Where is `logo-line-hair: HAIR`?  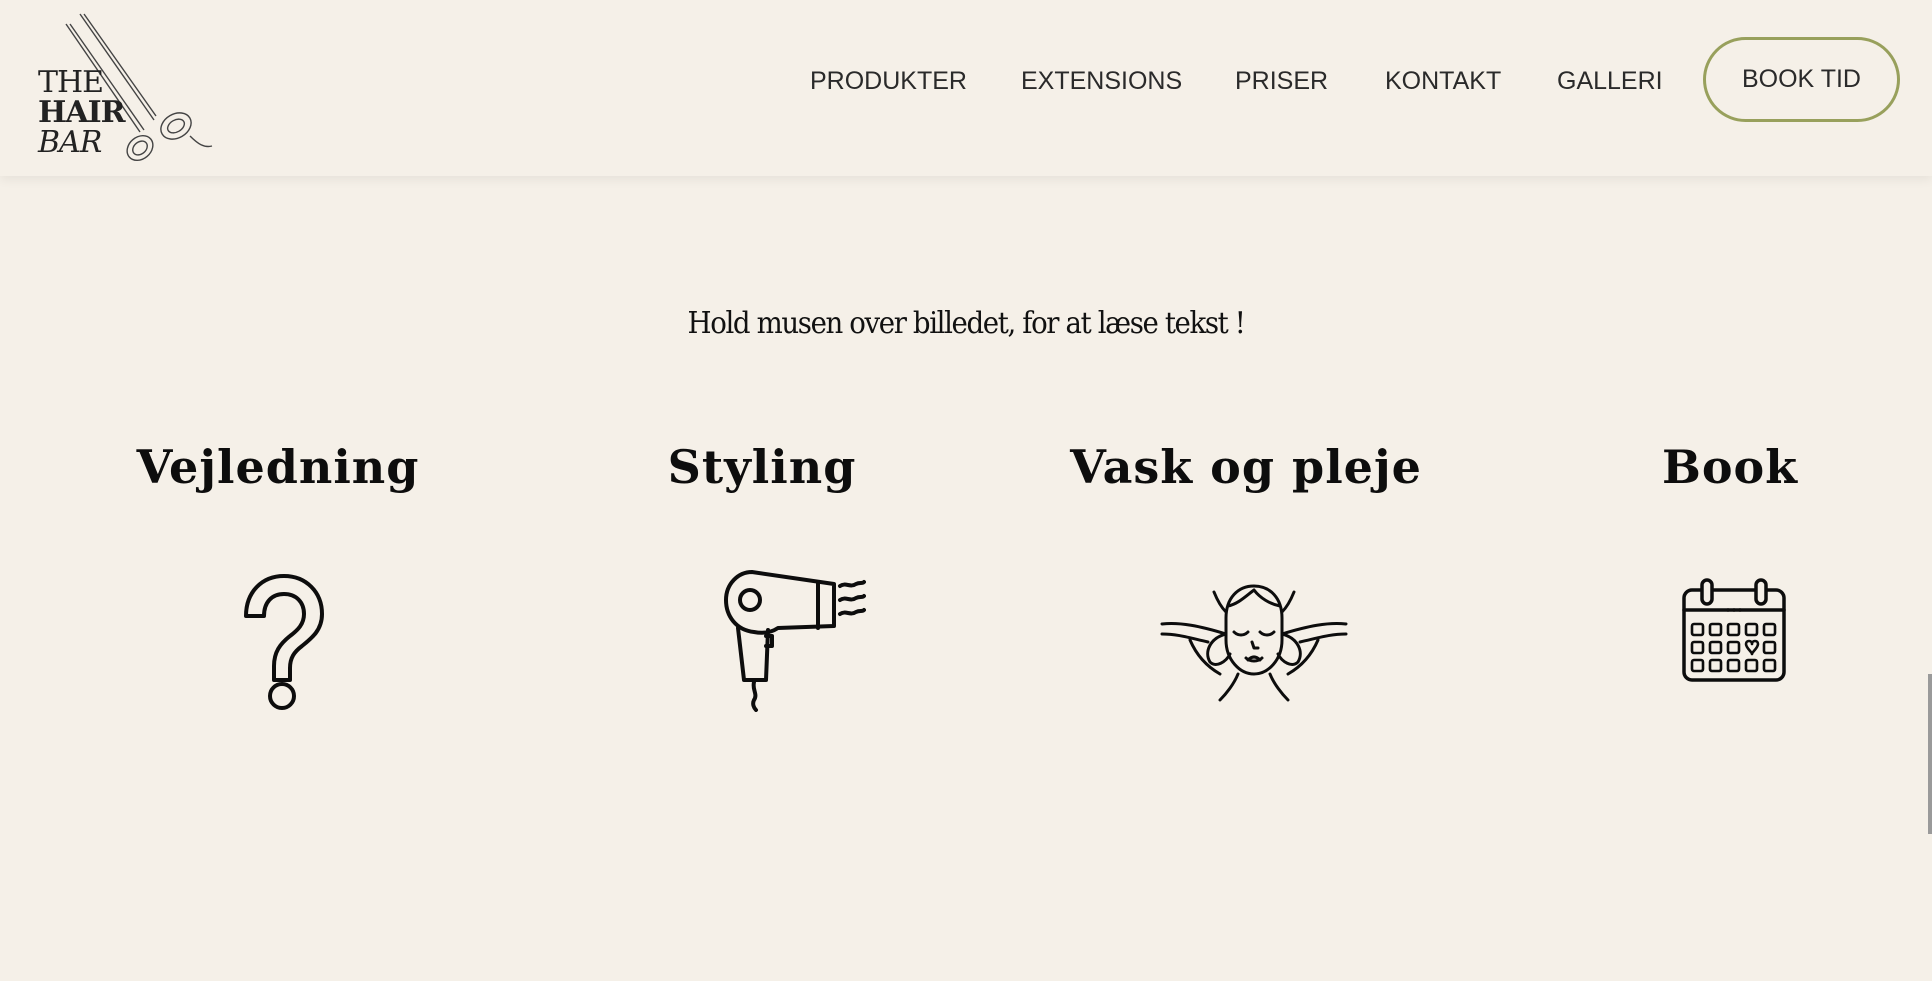 logo-line-hair: HAIR is located at coordinates (82, 112).